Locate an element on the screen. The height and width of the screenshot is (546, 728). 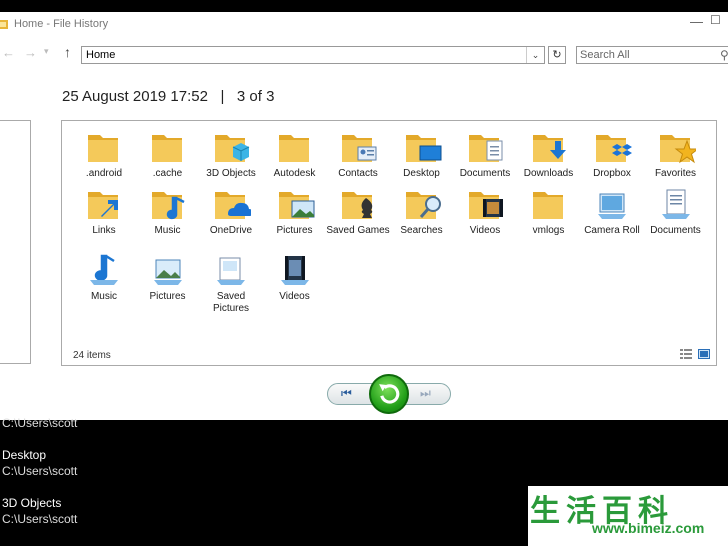
playback-controls: ⏮ ⏭ is located at coordinates (389, 394).